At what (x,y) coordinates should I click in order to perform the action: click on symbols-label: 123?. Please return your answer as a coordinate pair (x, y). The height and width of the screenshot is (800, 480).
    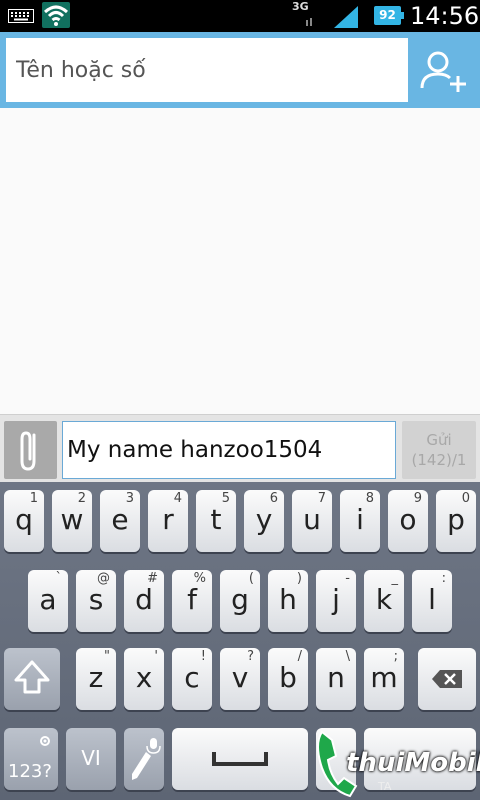
    Looking at the image, I should click on (30, 771).